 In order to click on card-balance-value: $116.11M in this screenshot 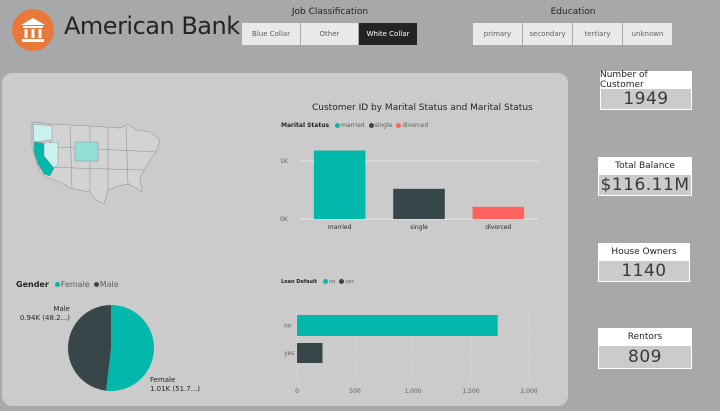, I will do `click(645, 185)`.